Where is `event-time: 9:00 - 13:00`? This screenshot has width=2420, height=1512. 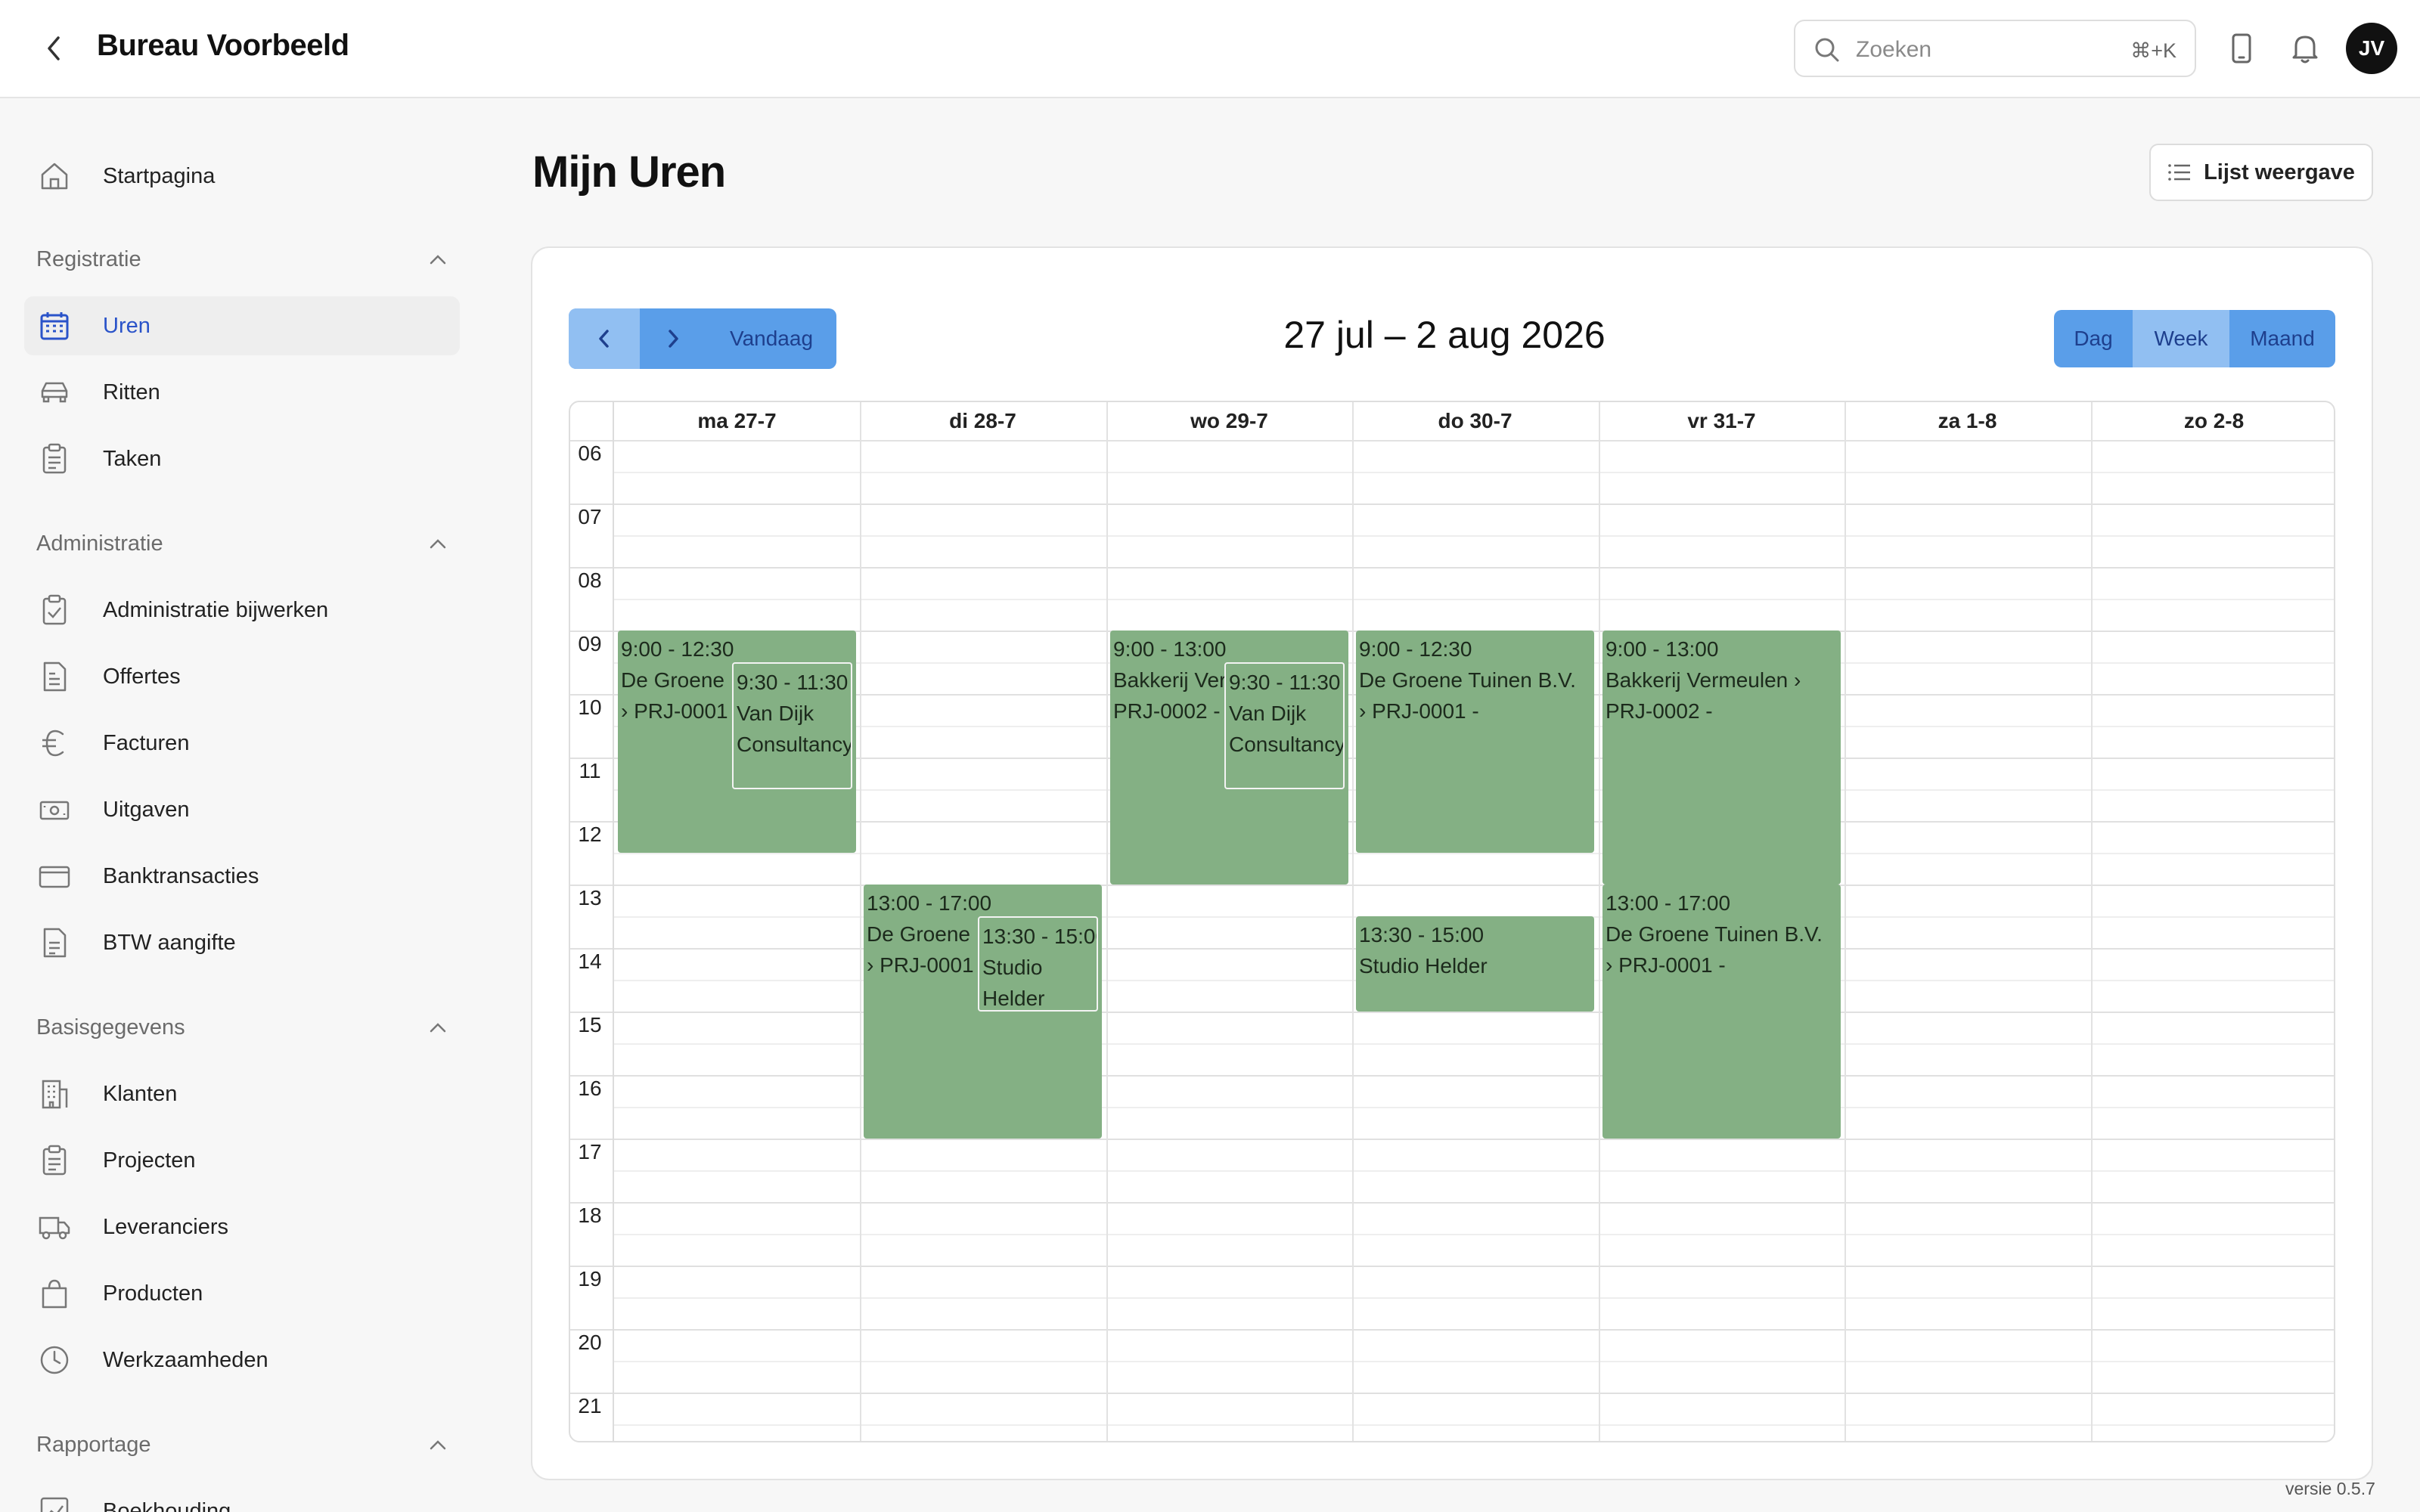 event-time: 9:00 - 13:00 is located at coordinates (1663, 649).